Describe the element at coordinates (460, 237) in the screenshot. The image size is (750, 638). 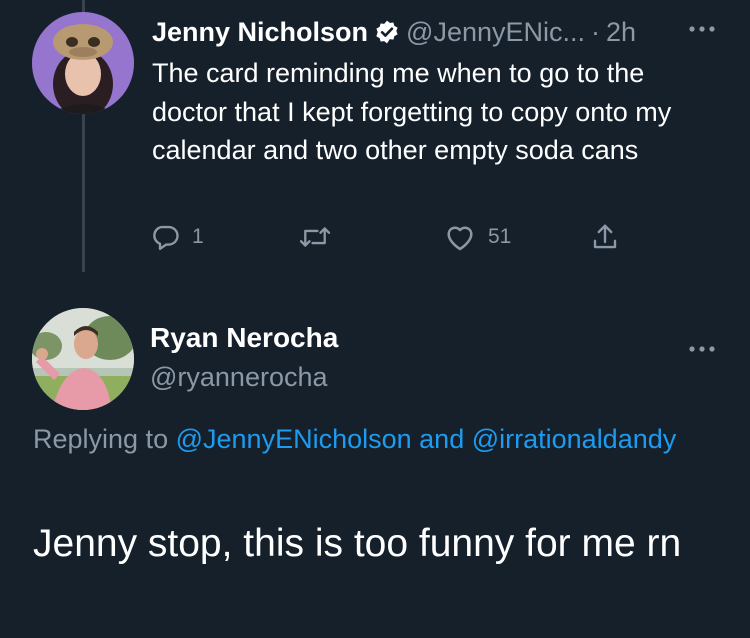
I see `heart-icon` at that location.